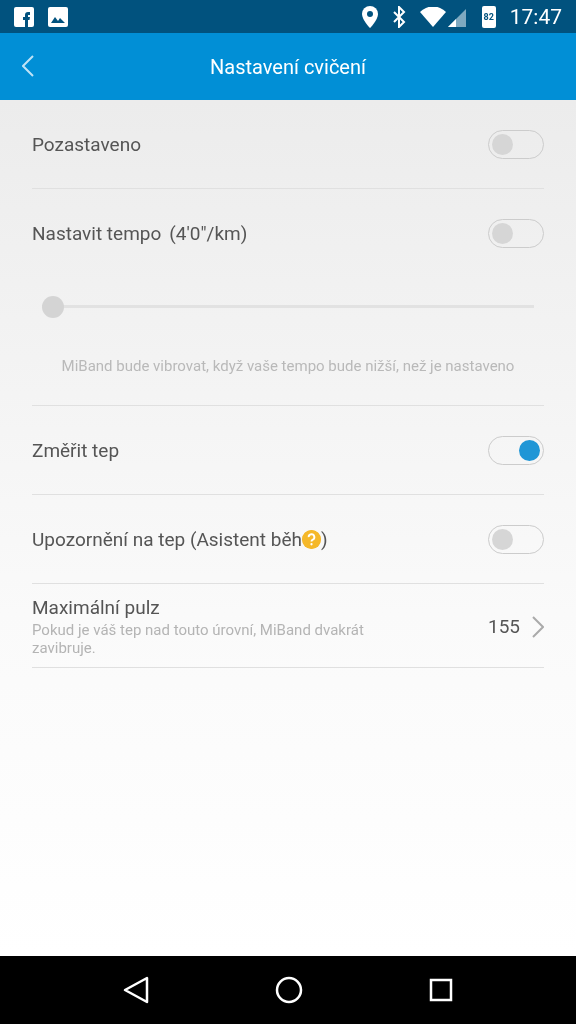 The image size is (576, 1024). Describe the element at coordinates (488, 16) in the screenshot. I see `battery-icon: 82` at that location.